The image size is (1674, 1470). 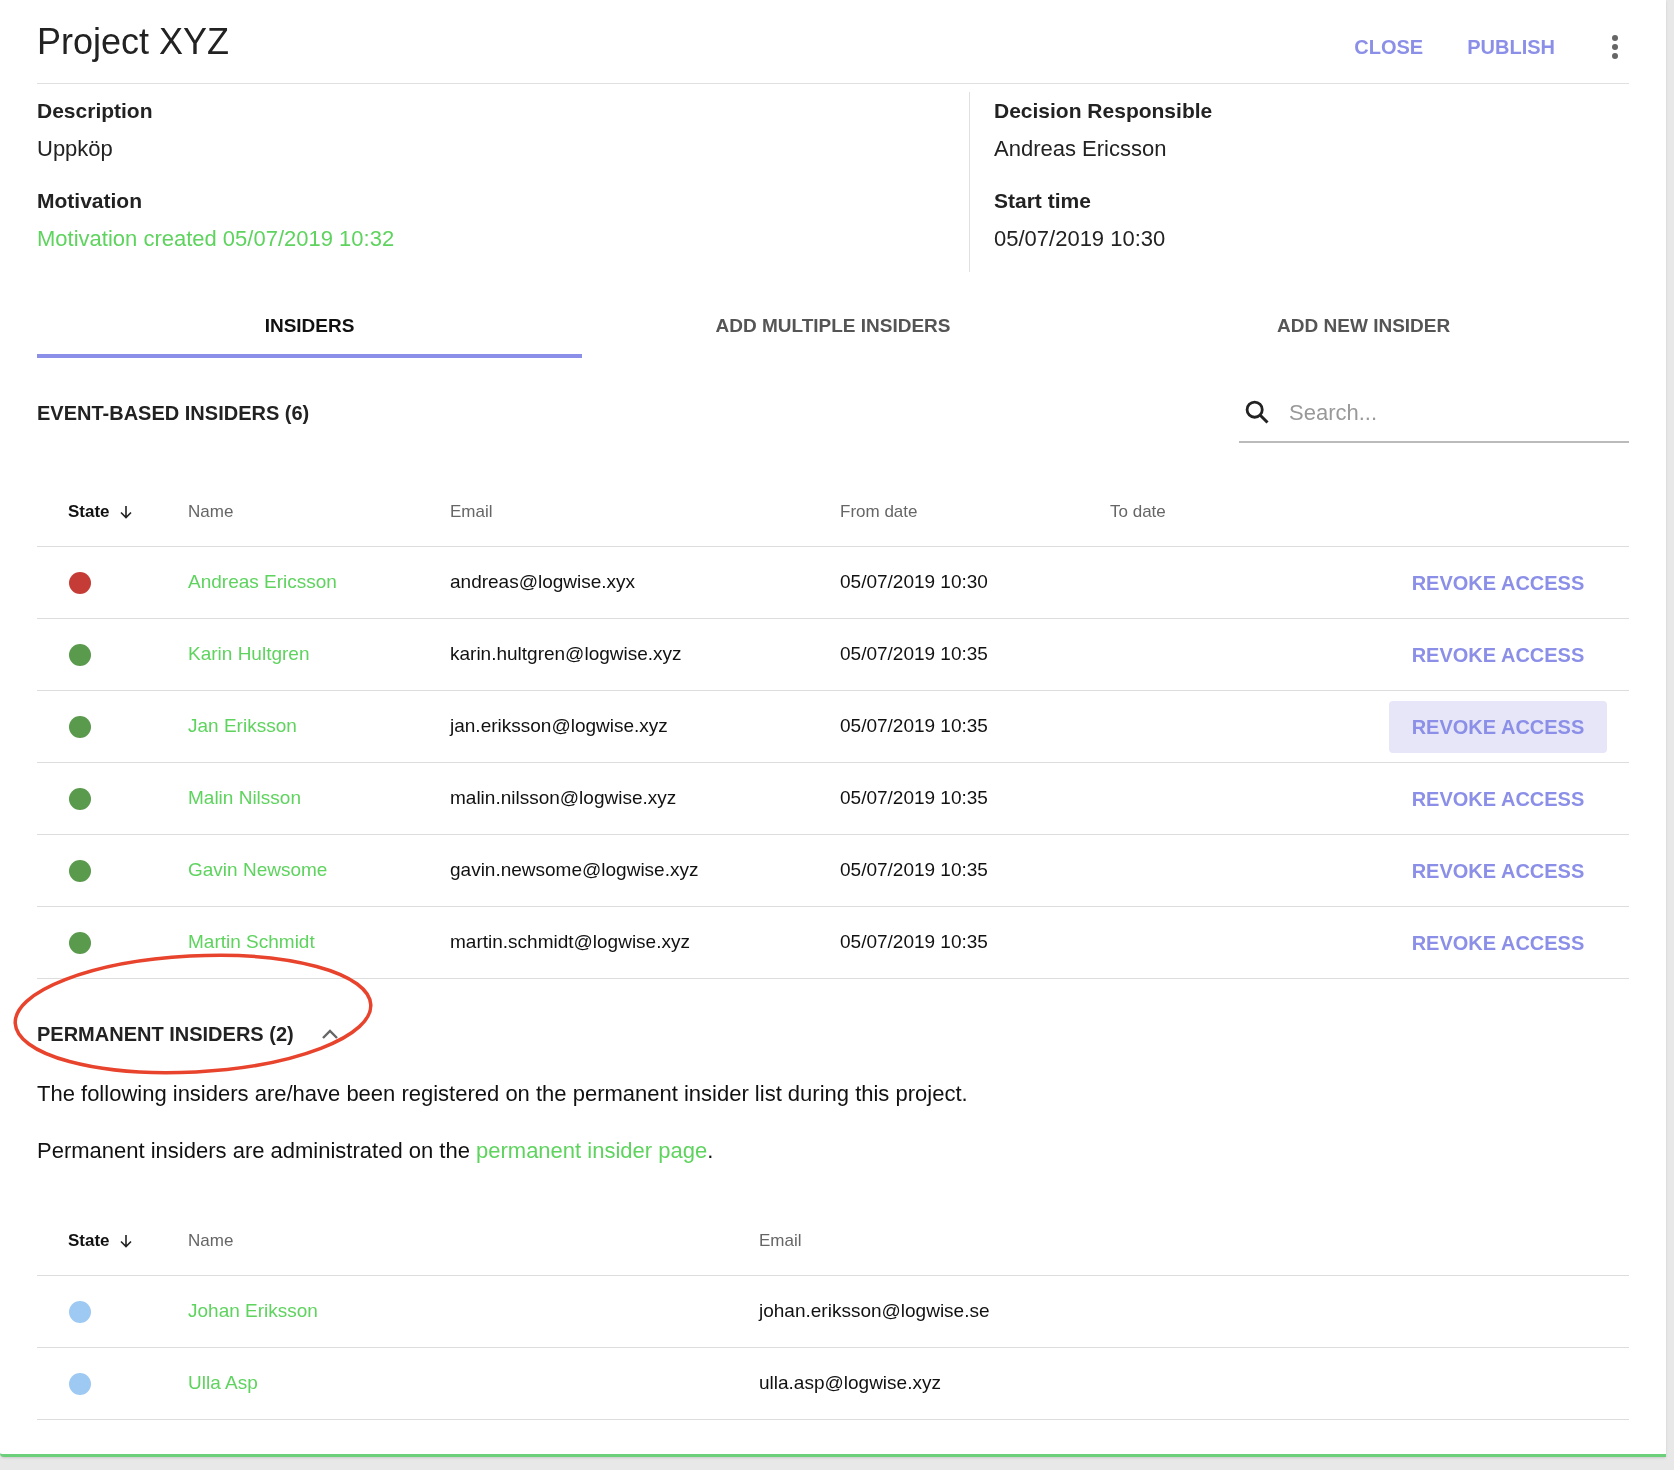 I want to click on section-title: PERMANENT INSIDERS (2), so click(x=165, y=1034).